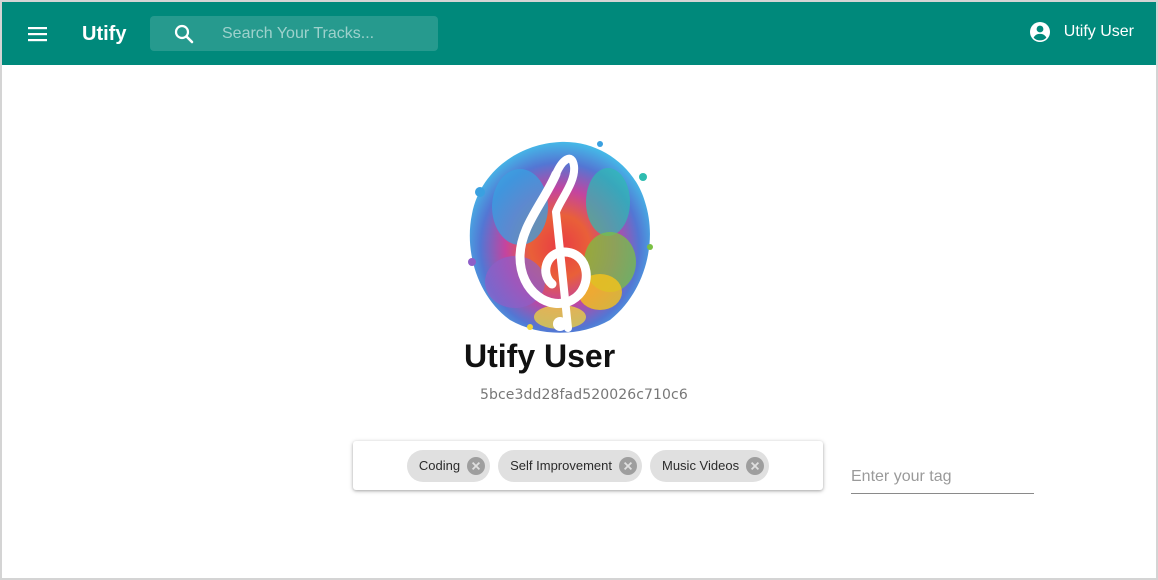 The height and width of the screenshot is (580, 1158). Describe the element at coordinates (560, 237) in the screenshot. I see `treble-clef-splash-logo` at that location.